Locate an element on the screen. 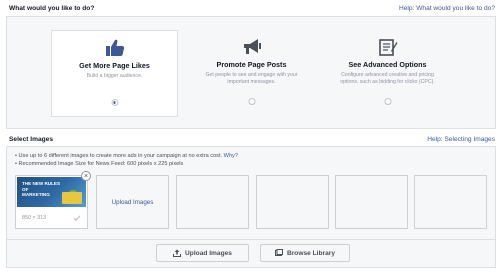 This screenshot has height=273, width=500. browse-library-button: Browse Library is located at coordinates (305, 253).